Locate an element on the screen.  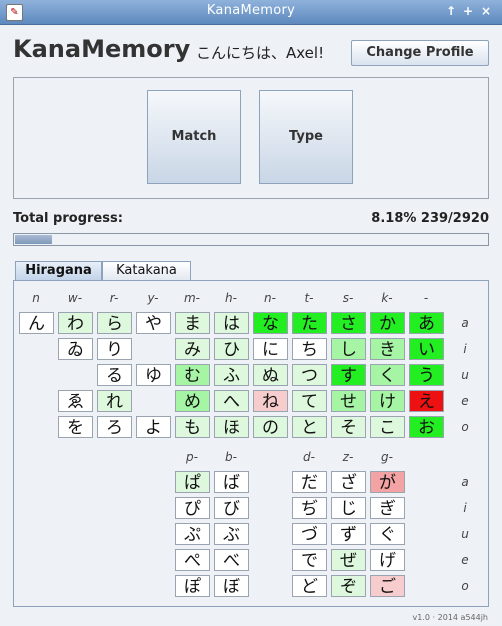
main-column-header: y- is located at coordinates (153, 298).